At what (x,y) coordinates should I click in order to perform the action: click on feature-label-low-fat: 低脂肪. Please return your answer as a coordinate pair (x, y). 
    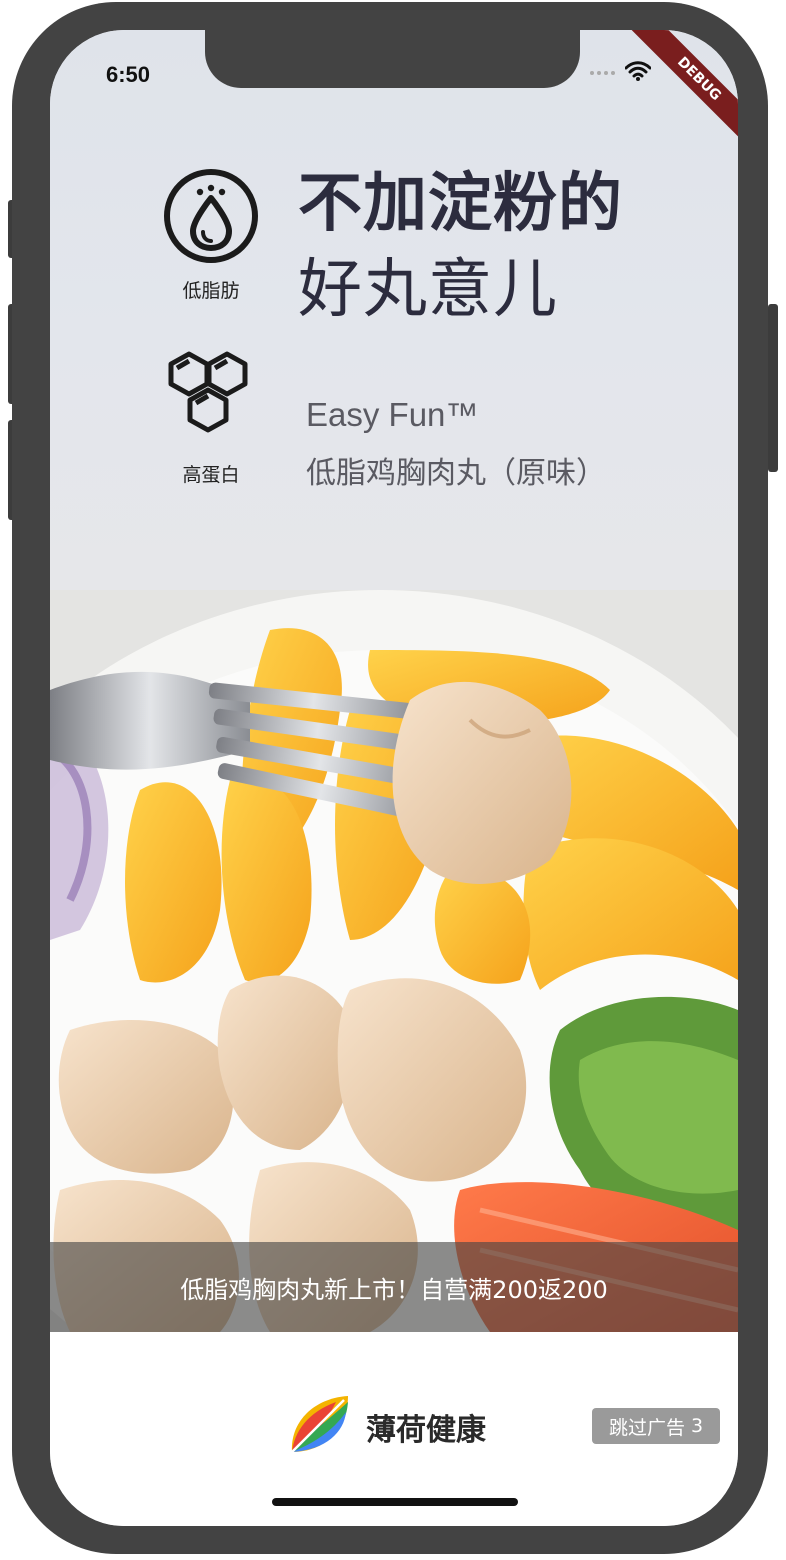
    Looking at the image, I should click on (211, 291).